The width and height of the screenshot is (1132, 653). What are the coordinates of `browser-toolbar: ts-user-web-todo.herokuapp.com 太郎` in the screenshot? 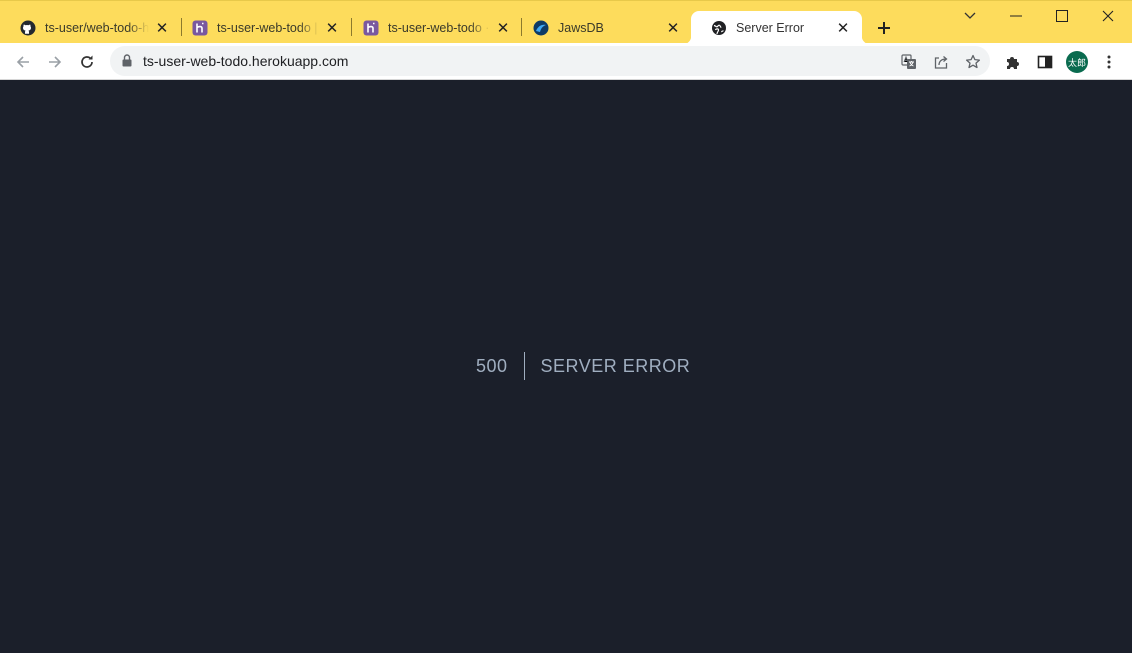 It's located at (566, 61).